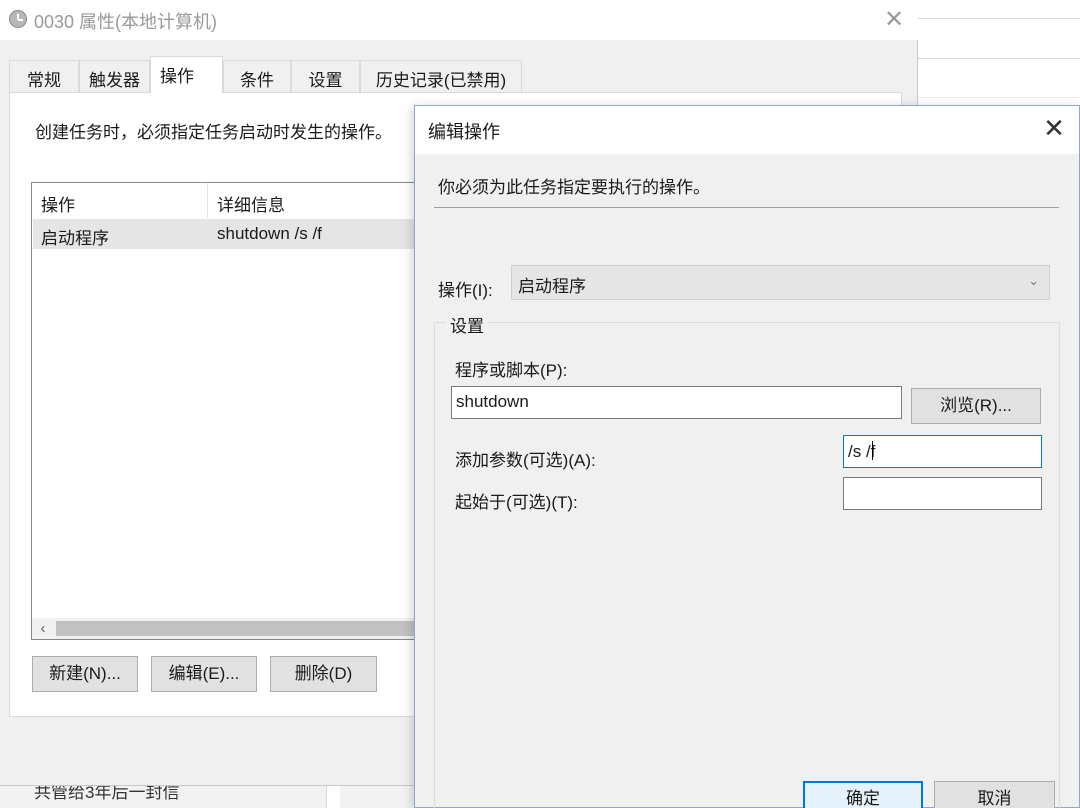  What do you see at coordinates (516, 502) in the screenshot?
I see `start-in-label: 起始于(可选)(T):` at bounding box center [516, 502].